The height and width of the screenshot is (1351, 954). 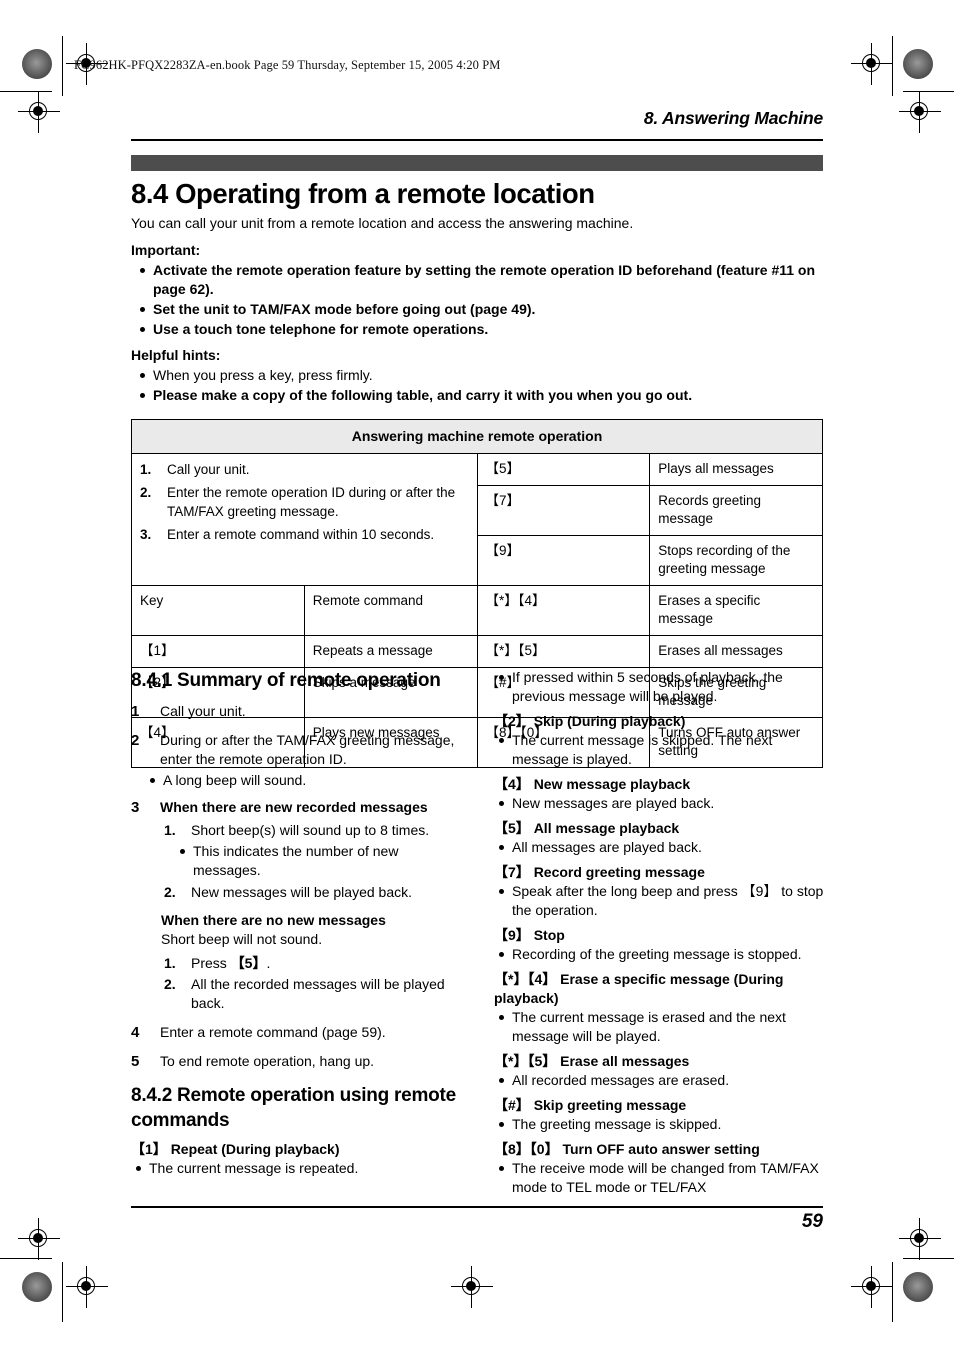 I want to click on numbered-step: 5 To end remote operation, hang up., so click(x=296, y=1061).